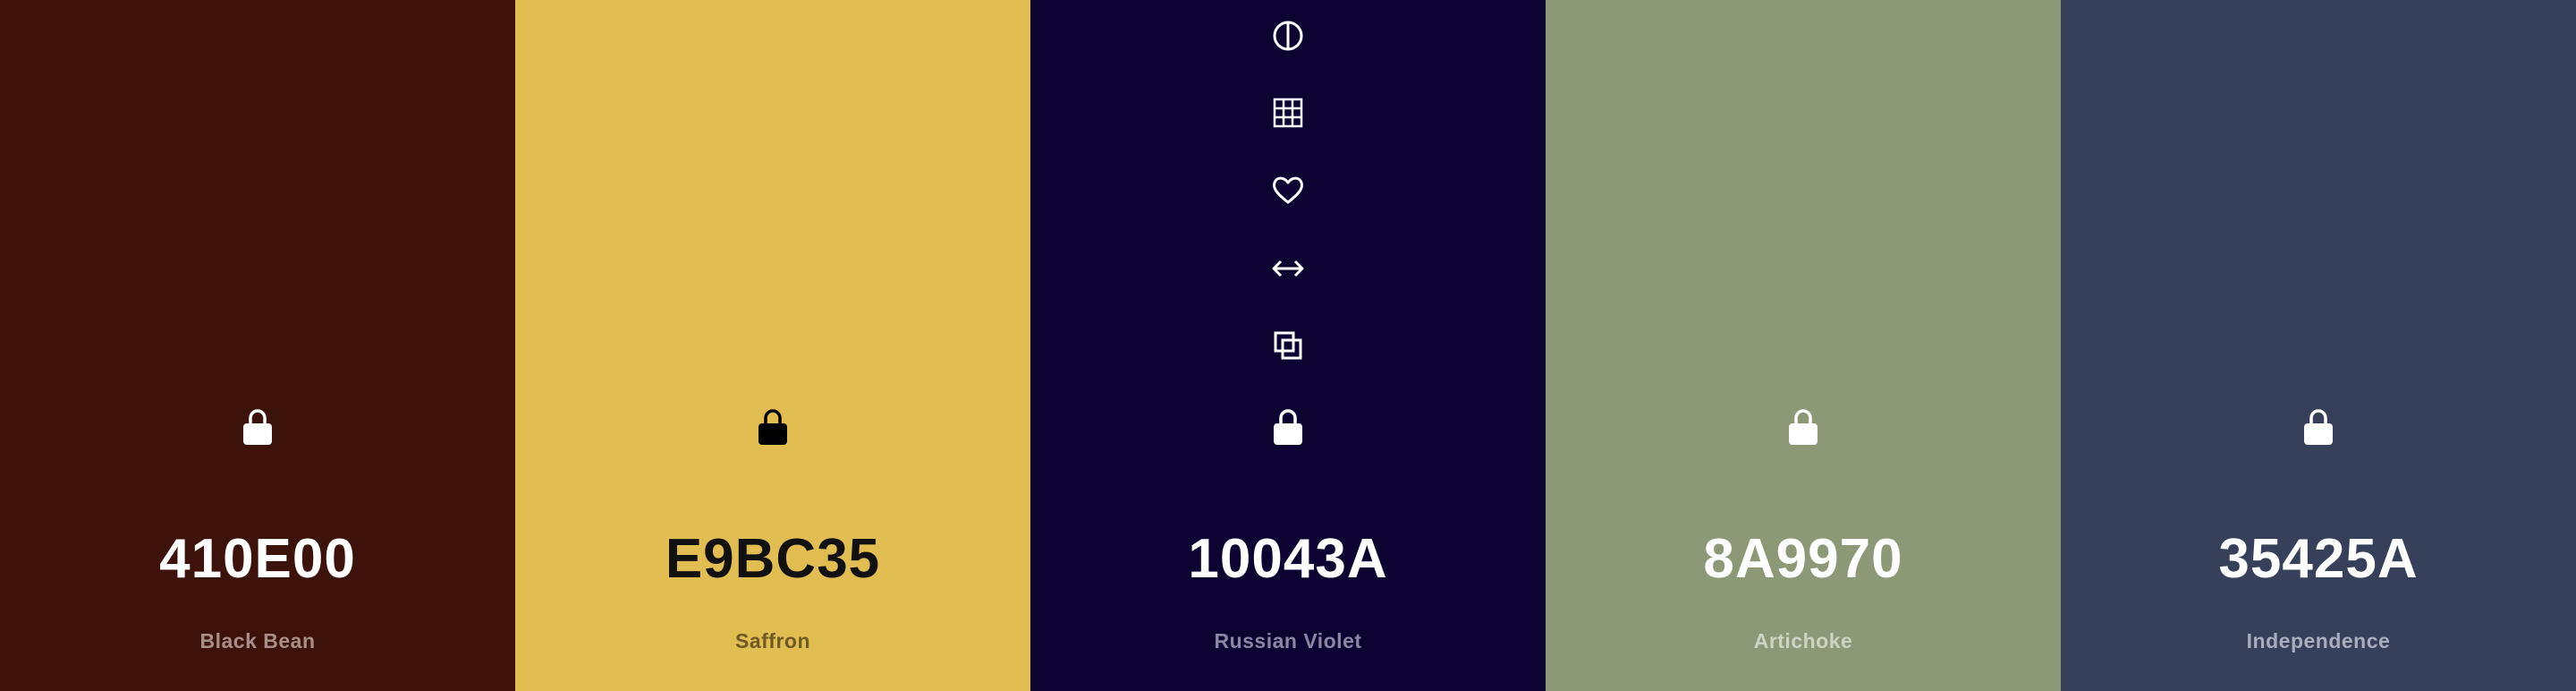  I want to click on copy-button, so click(1288, 345).